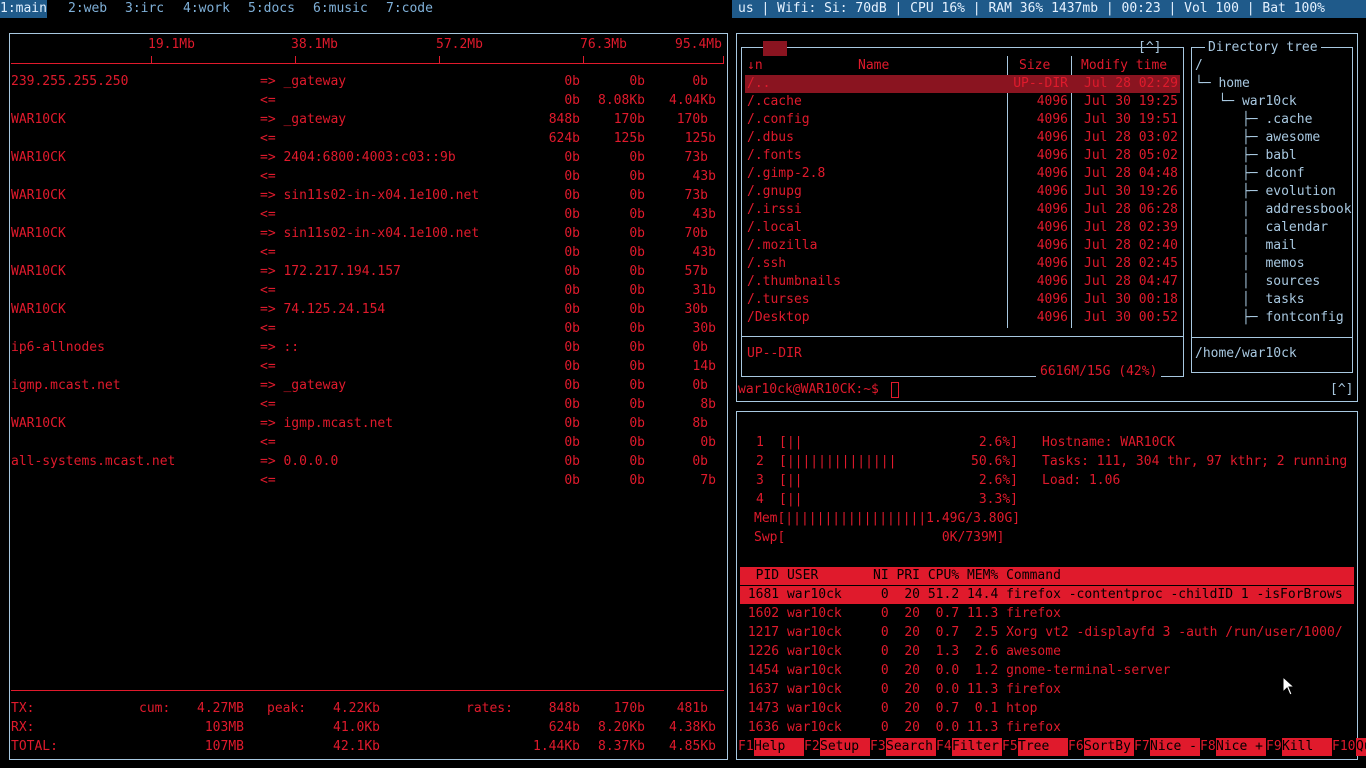 The width and height of the screenshot is (1366, 768). What do you see at coordinates (1246, 246) in the screenshot?
I see `tree-node: │ mail` at bounding box center [1246, 246].